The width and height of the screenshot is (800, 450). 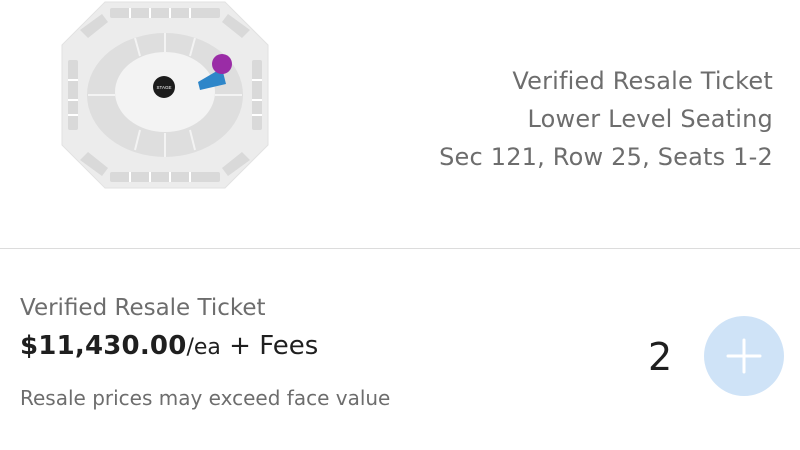 I want to click on ticket-quantity: 2, so click(x=660, y=357).